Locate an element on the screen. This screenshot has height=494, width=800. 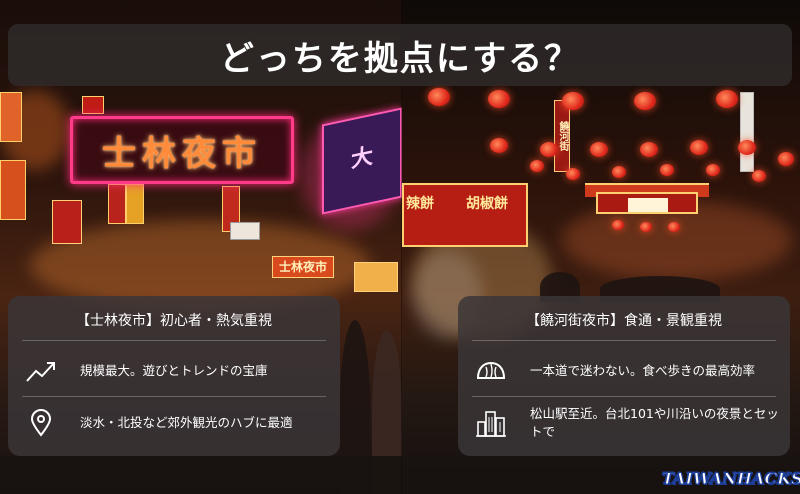
shilin-feature-text: 規模最大。遊びとトレンドの宝庫 is located at coordinates (174, 370).